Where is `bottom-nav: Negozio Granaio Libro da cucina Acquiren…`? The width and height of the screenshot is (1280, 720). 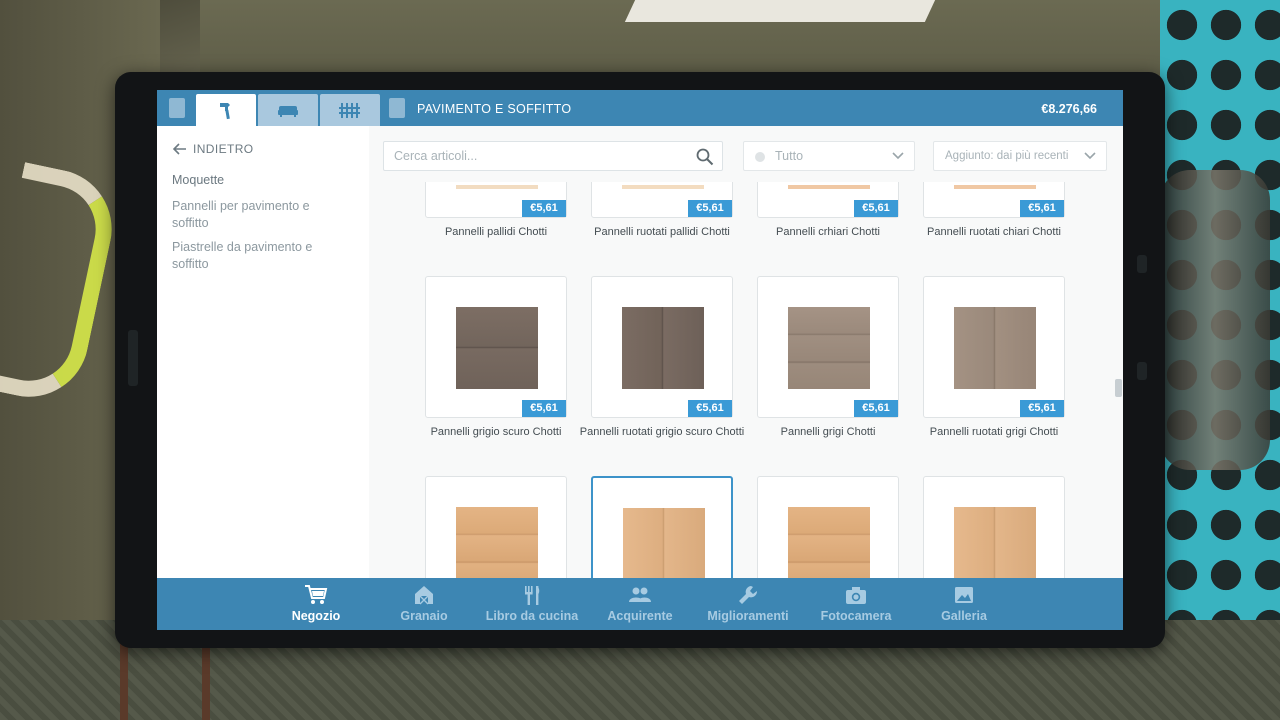 bottom-nav: Negozio Granaio Libro da cucina Acquiren… is located at coordinates (640, 604).